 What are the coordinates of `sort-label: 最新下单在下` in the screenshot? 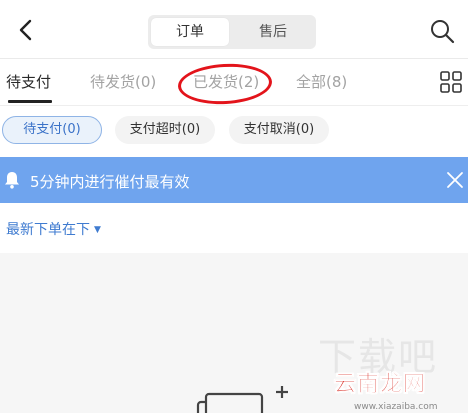 It's located at (48, 230).